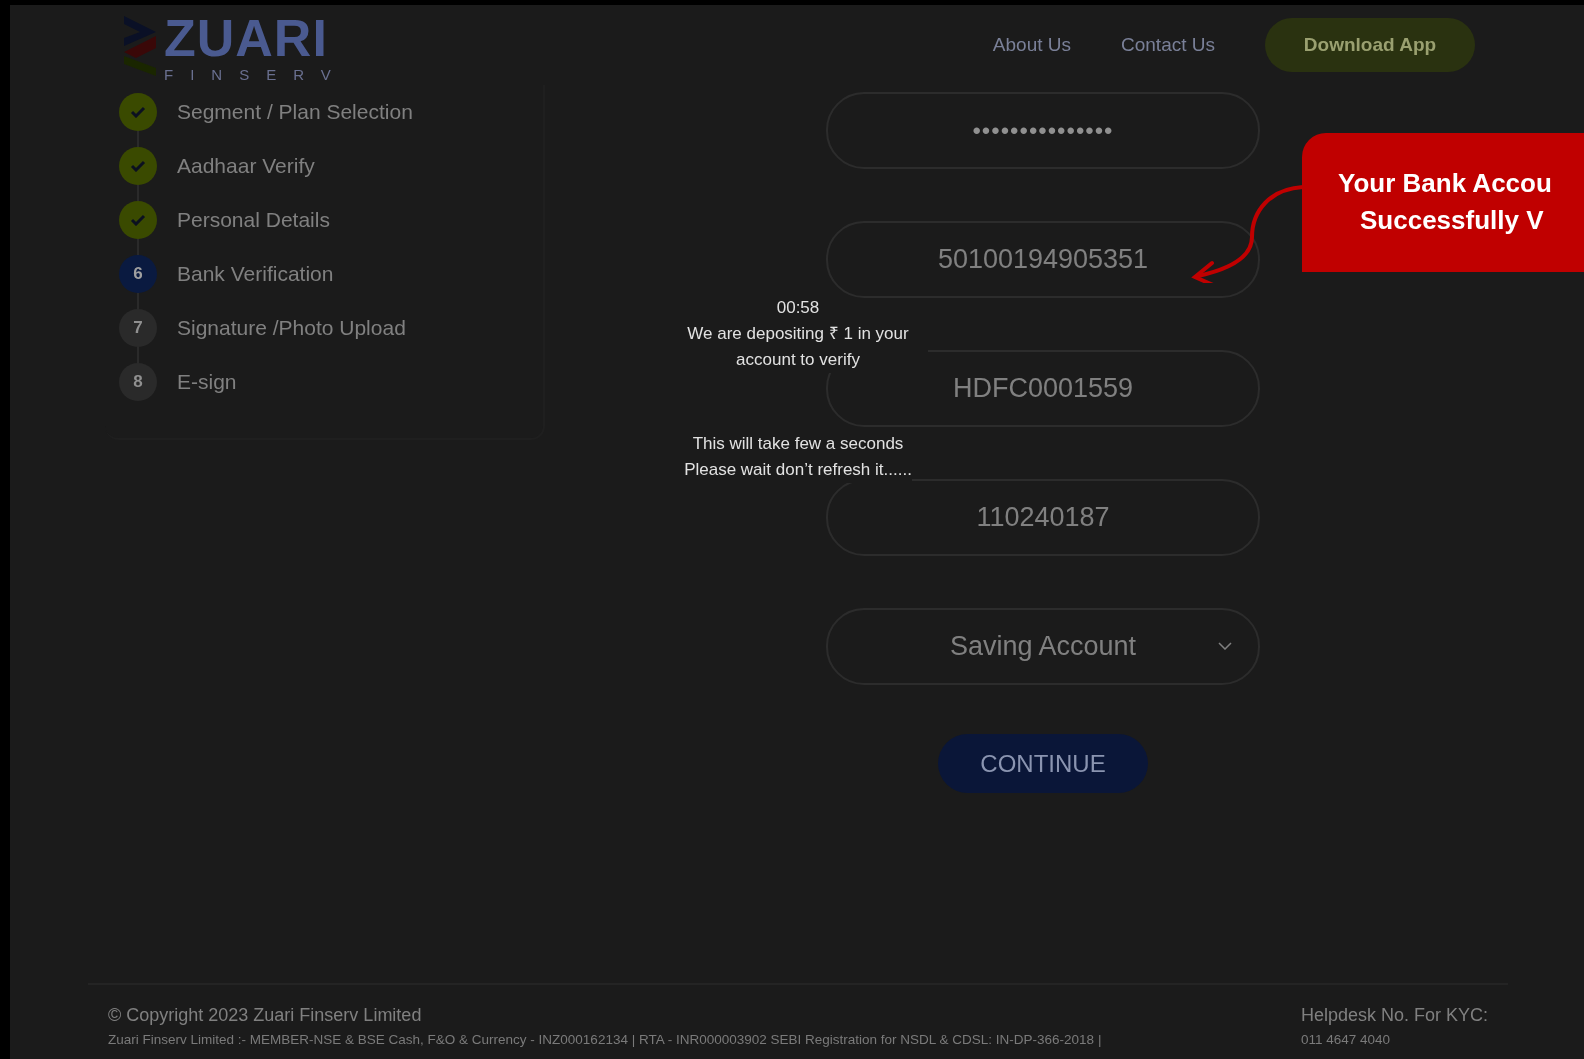 This screenshot has width=1584, height=1059. What do you see at coordinates (207, 382) in the screenshot?
I see `step-label: E-sign` at bounding box center [207, 382].